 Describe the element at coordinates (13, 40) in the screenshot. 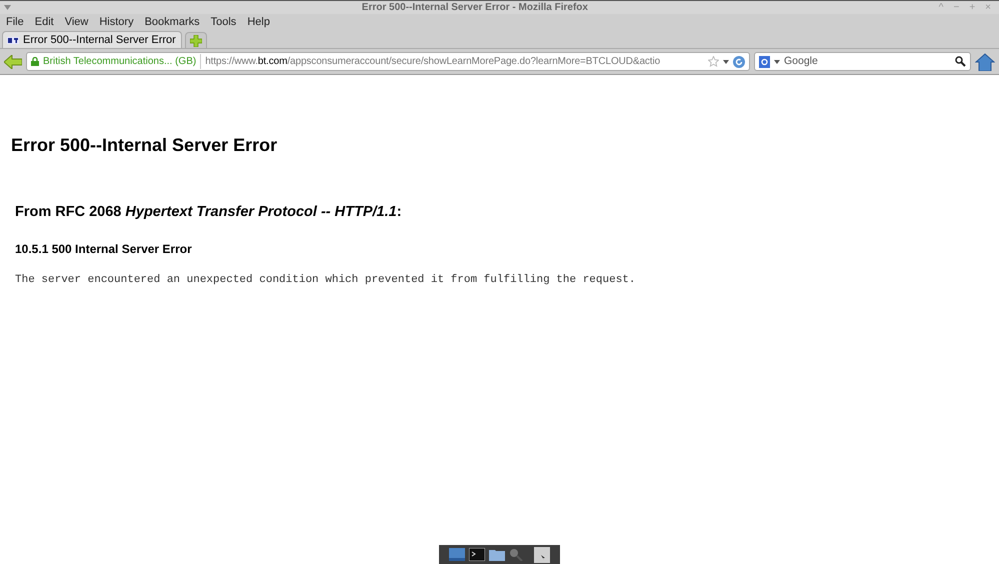

I see `bt-logo-icon` at that location.